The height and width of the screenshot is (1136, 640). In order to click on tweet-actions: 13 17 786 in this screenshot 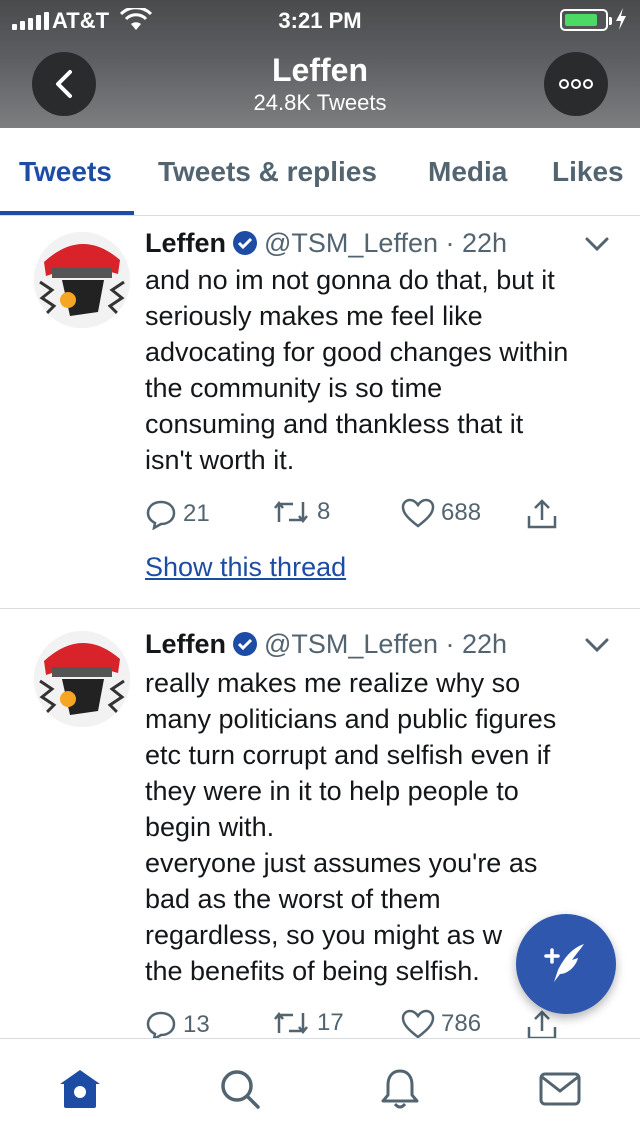, I will do `click(360, 1023)`.